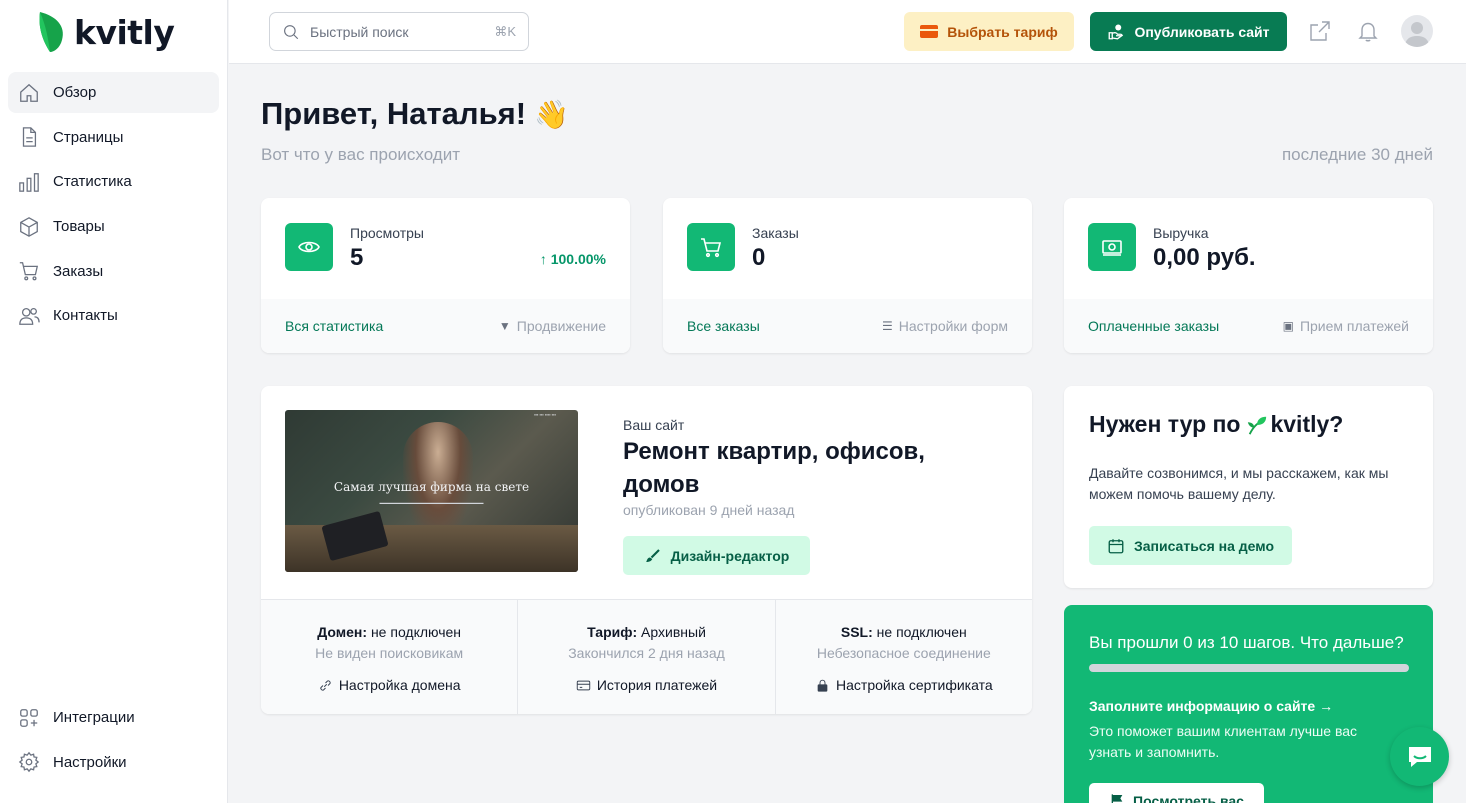 The image size is (1466, 803). What do you see at coordinates (1419, 756) in the screenshot?
I see `chat-button` at bounding box center [1419, 756].